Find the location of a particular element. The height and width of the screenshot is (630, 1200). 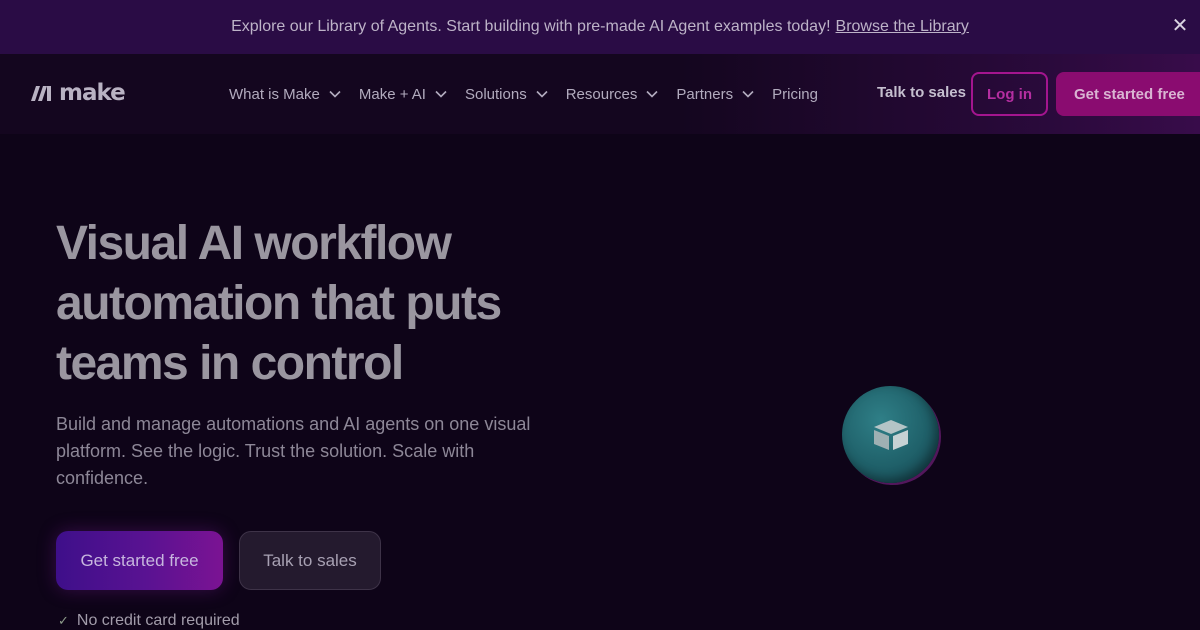

login-button: Log in is located at coordinates (1009, 94).